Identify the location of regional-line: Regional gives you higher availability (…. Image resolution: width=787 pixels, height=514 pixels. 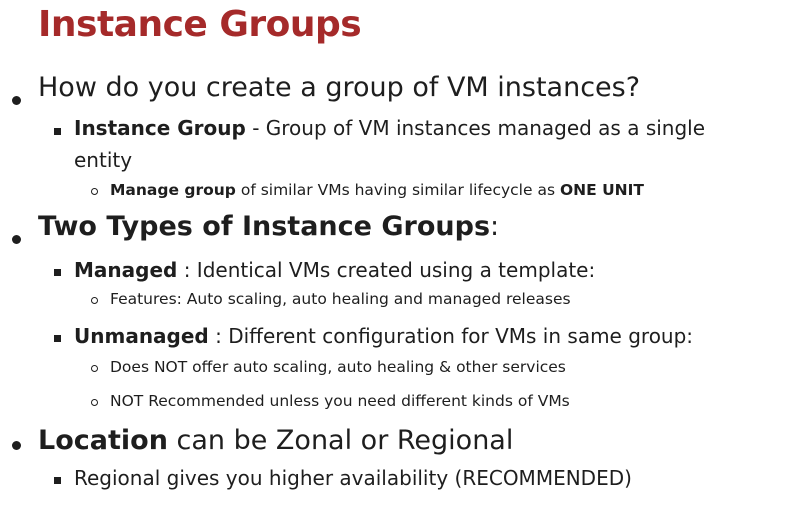
(353, 478).